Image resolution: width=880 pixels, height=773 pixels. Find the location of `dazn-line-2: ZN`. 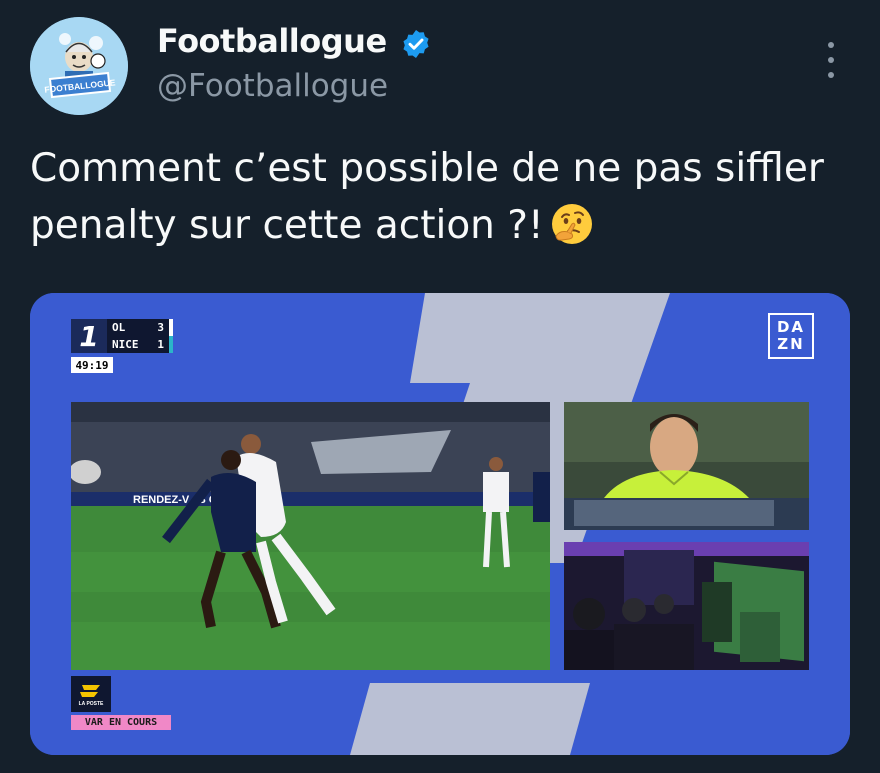

dazn-line-2: ZN is located at coordinates (791, 344).